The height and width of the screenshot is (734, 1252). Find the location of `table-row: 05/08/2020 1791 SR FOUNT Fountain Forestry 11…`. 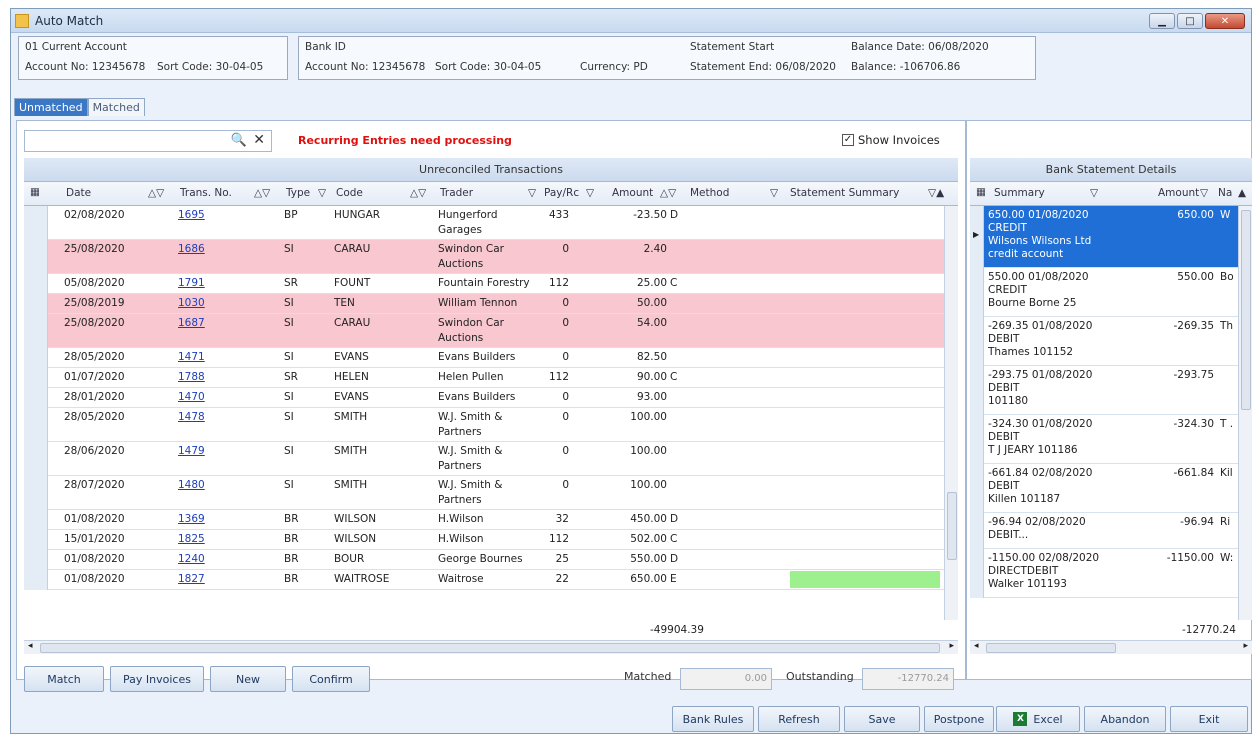

table-row: 05/08/2020 1791 SR FOUNT Fountain Forestry 11… is located at coordinates (484, 284).